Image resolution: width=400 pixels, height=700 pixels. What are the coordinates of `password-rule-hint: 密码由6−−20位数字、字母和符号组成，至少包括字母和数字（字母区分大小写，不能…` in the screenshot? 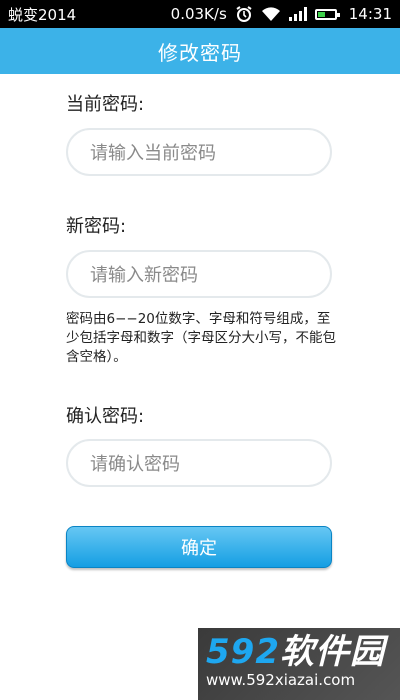 It's located at (201, 338).